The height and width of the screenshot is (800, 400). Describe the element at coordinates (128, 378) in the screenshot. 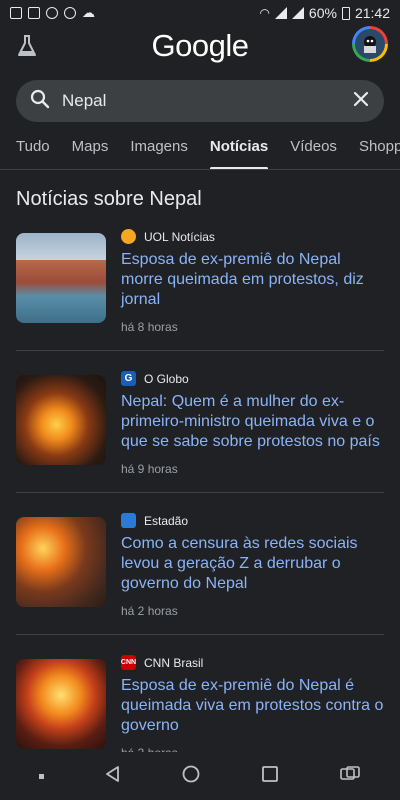

I see `o-globo-favicon-icon: G` at that location.